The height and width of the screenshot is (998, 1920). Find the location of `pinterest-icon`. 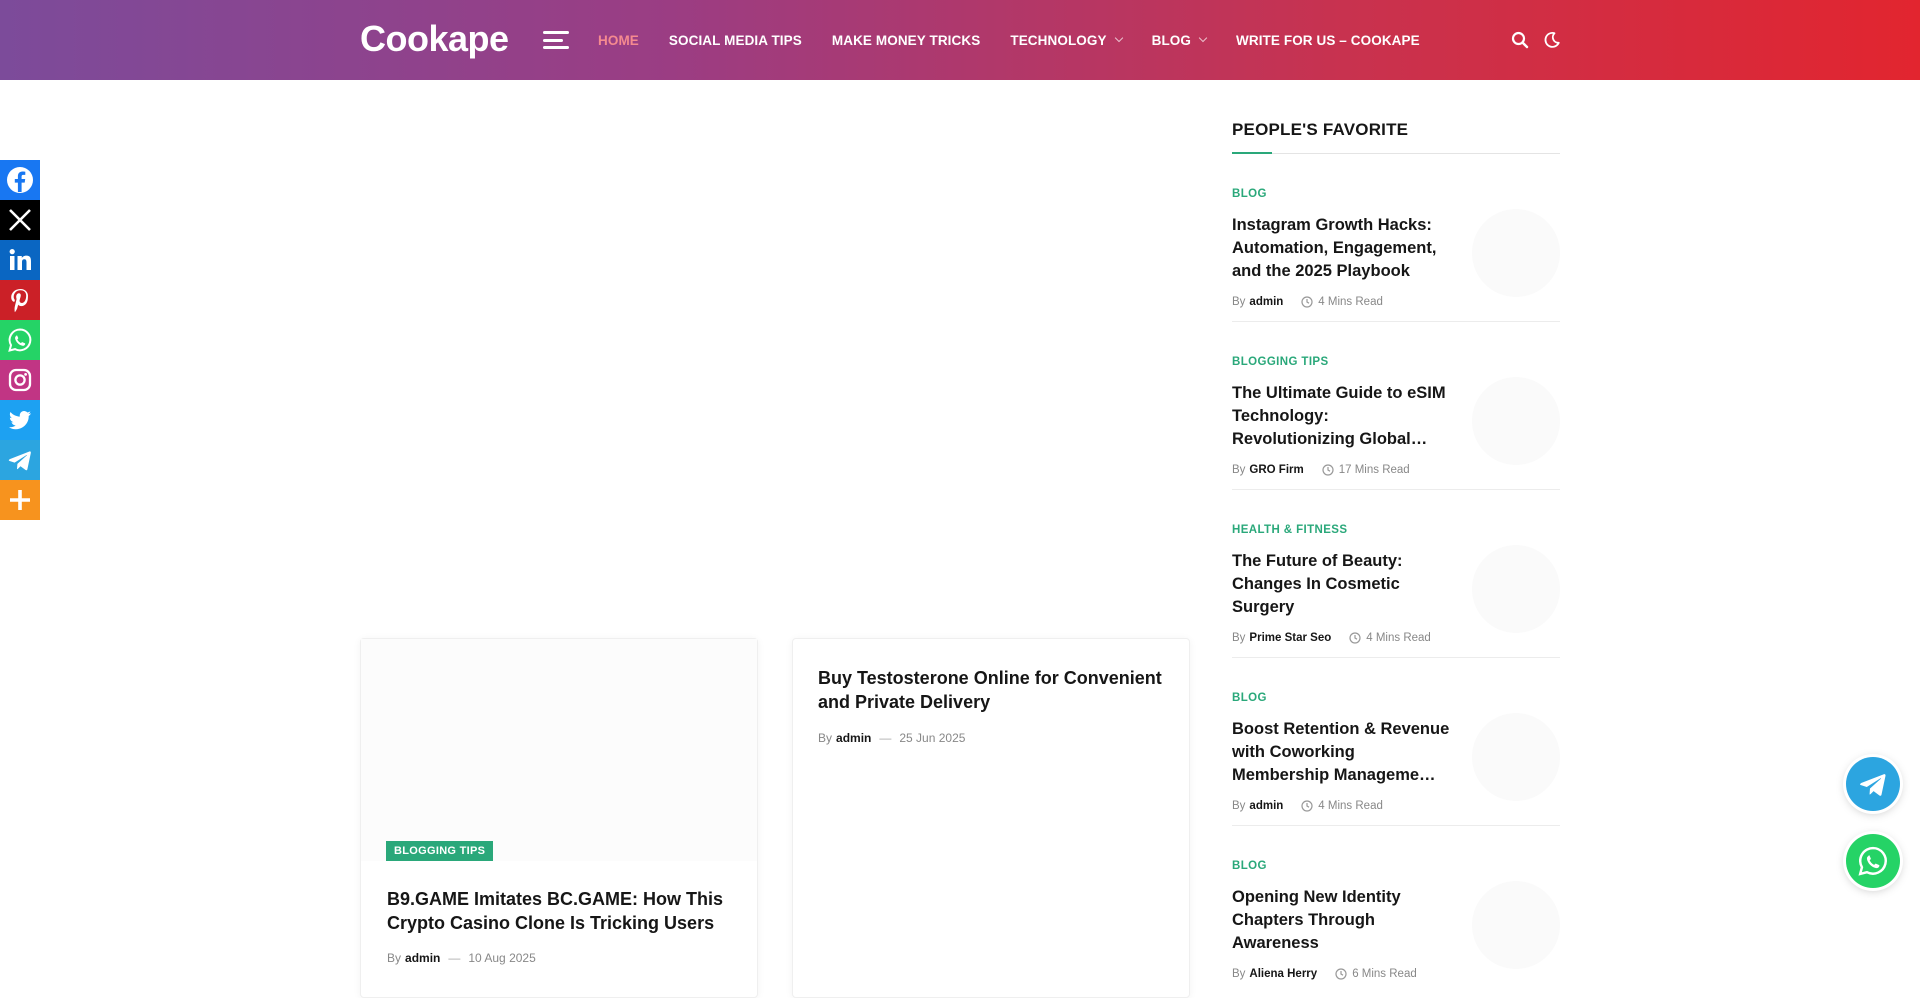

pinterest-icon is located at coordinates (20, 300).